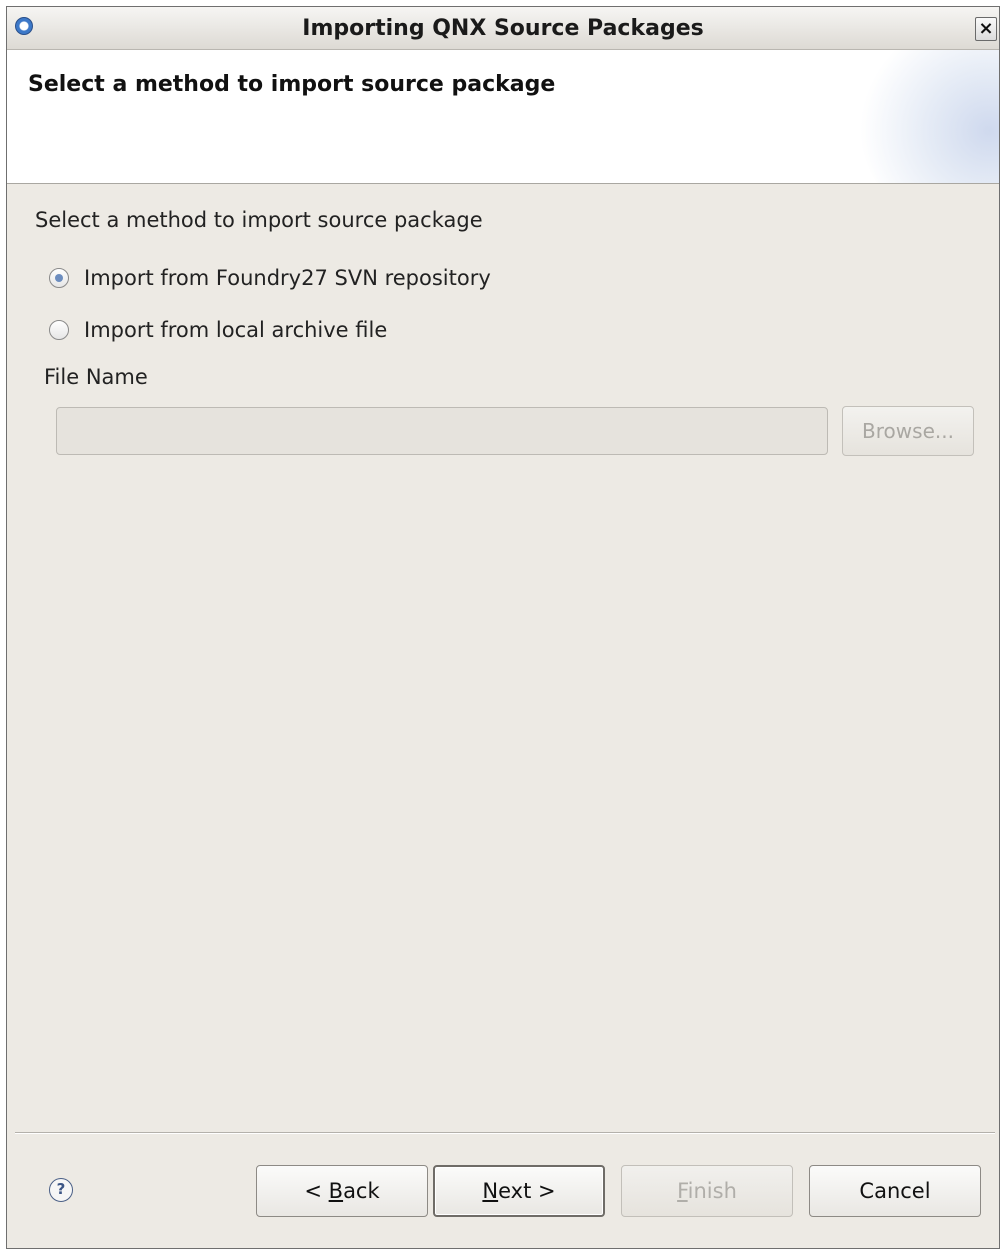 This screenshot has height=1251, width=1002. Describe the element at coordinates (361, 1191) in the screenshot. I see `back-label-suffix: ack` at that location.